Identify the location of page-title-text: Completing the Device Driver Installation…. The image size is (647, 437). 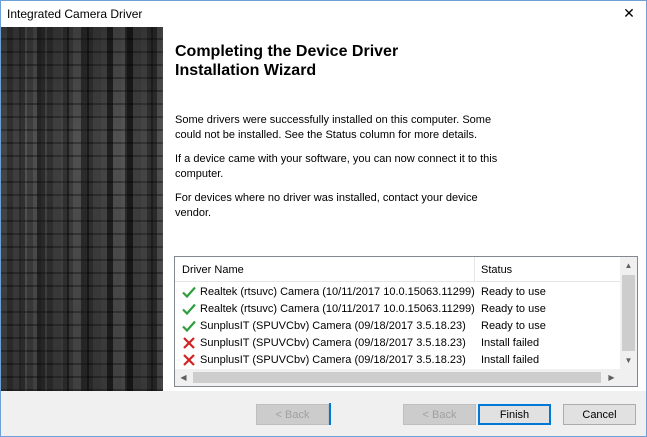
(287, 61).